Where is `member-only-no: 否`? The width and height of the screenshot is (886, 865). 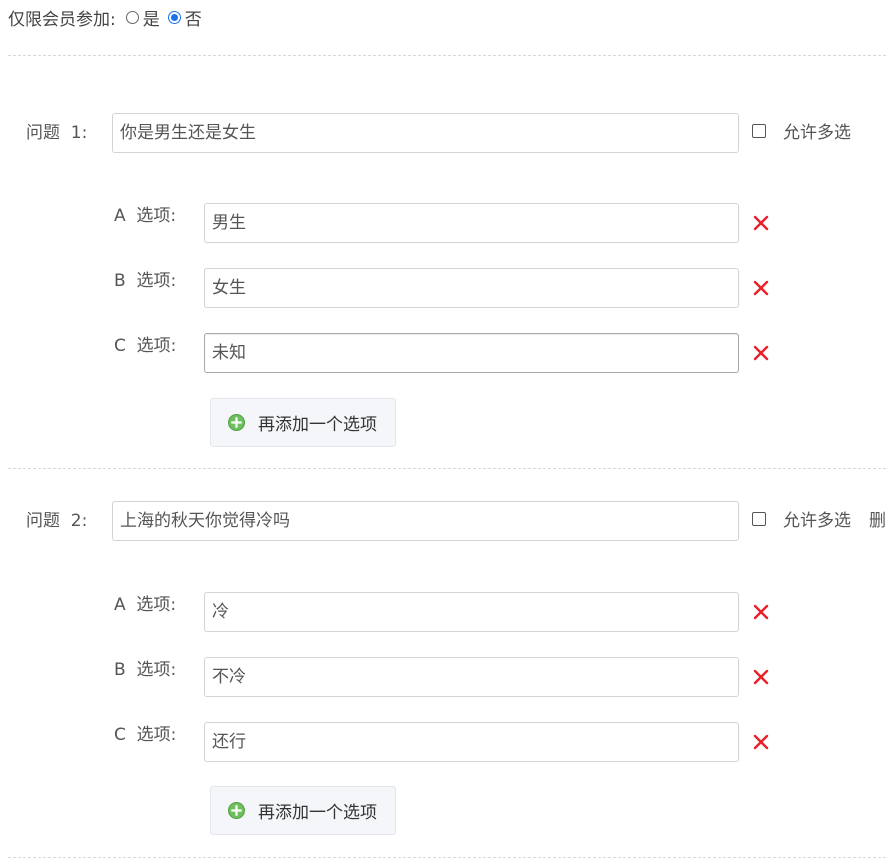
member-only-no: 否 is located at coordinates (184, 17).